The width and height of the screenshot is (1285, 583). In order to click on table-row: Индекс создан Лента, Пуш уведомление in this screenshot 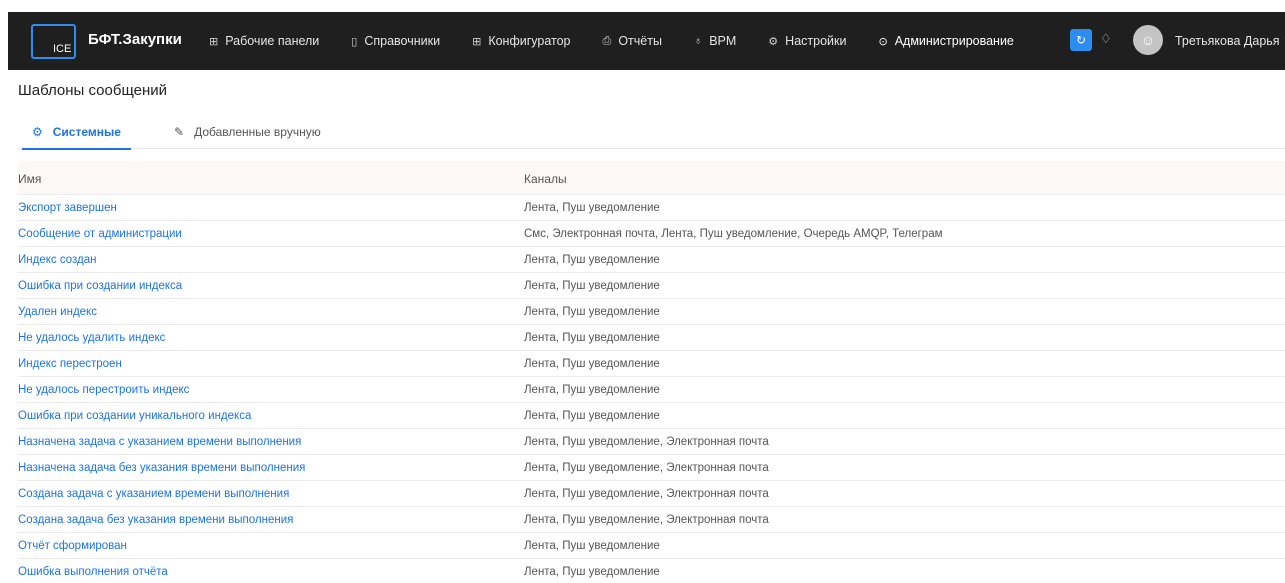, I will do `click(651, 260)`.